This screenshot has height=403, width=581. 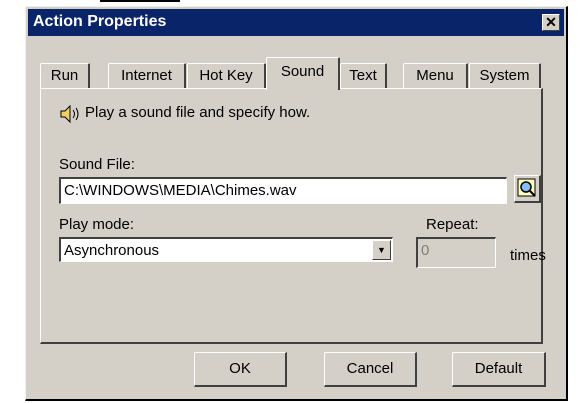 What do you see at coordinates (551, 22) in the screenshot?
I see `close-button: ✕` at bounding box center [551, 22].